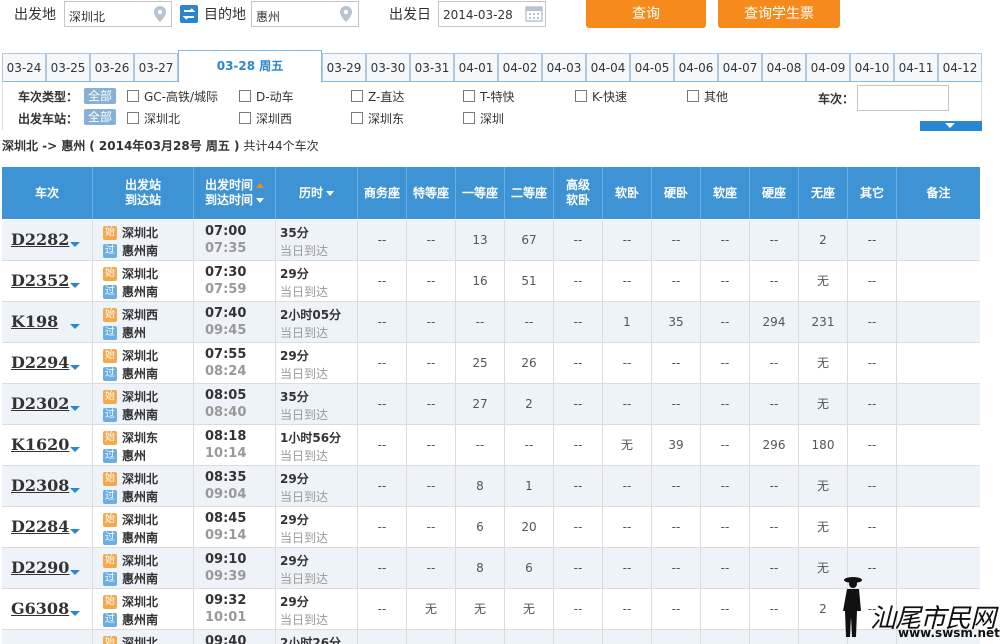  Describe the element at coordinates (40, 526) in the screenshot. I see `train-number-link: D2284` at that location.